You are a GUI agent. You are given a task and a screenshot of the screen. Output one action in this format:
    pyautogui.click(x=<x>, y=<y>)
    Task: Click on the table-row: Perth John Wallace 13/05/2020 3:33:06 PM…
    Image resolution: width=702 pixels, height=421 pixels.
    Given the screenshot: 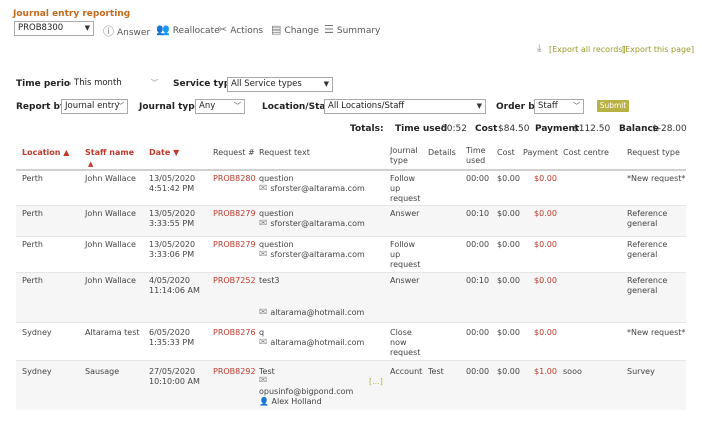 What is the action you would take?
    pyautogui.click(x=351, y=255)
    